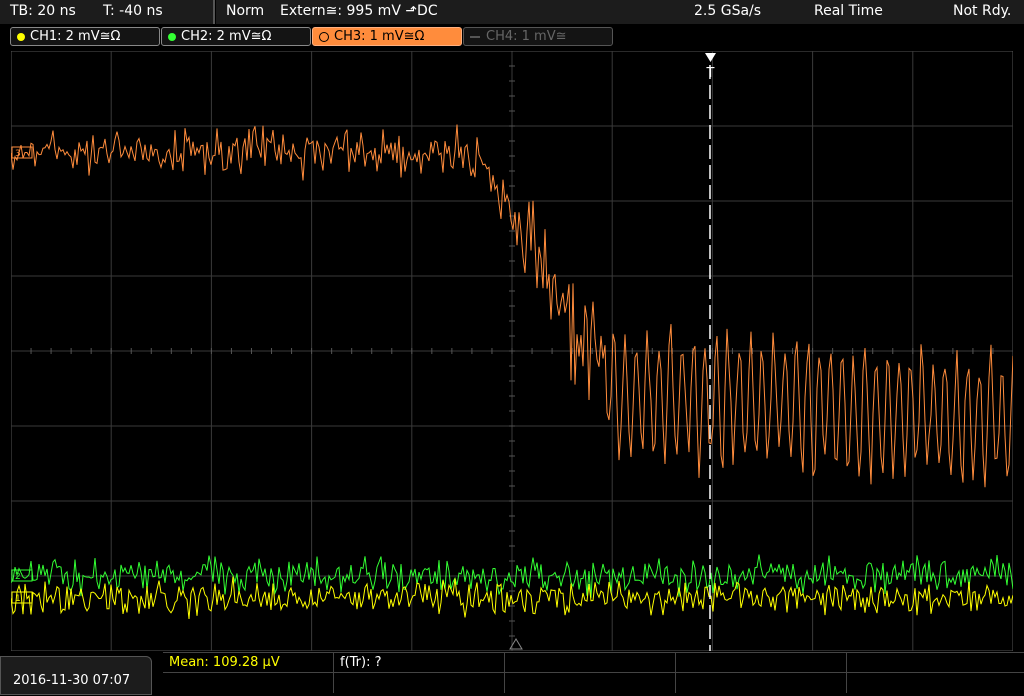  What do you see at coordinates (18, 577) in the screenshot?
I see `ch2-level-label: 2` at bounding box center [18, 577].